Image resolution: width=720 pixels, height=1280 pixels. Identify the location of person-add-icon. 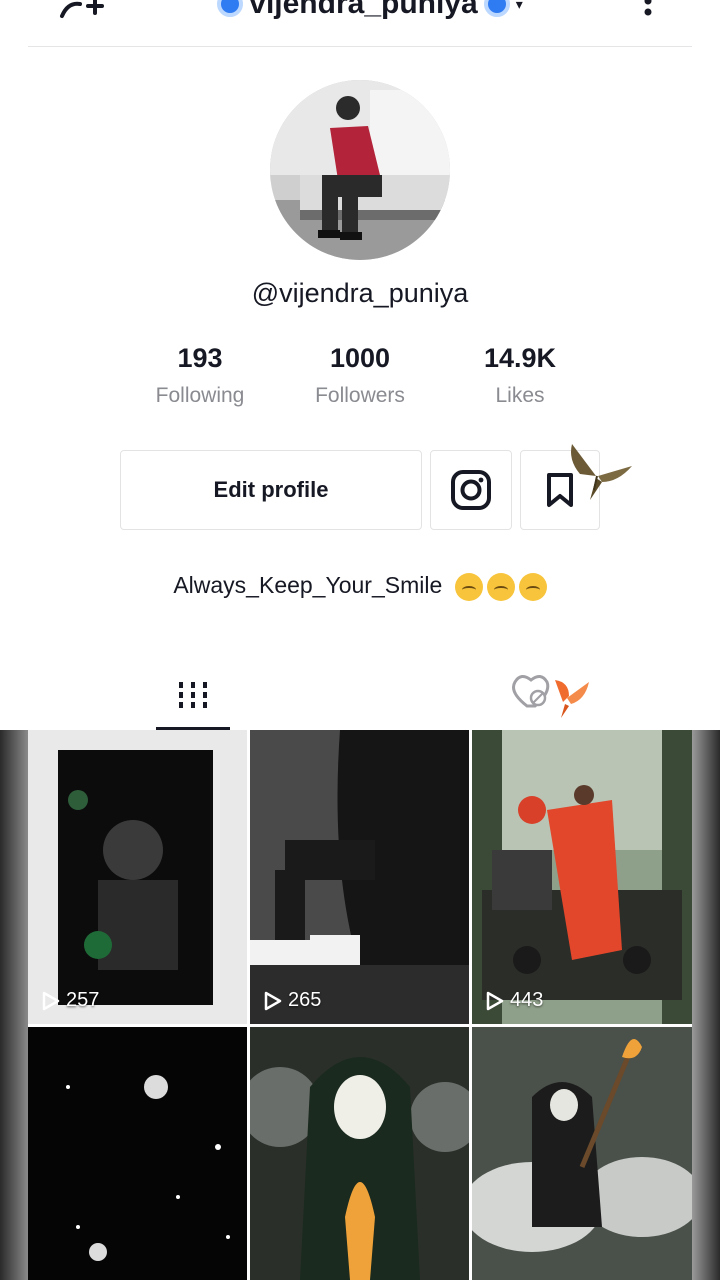
(83, 12).